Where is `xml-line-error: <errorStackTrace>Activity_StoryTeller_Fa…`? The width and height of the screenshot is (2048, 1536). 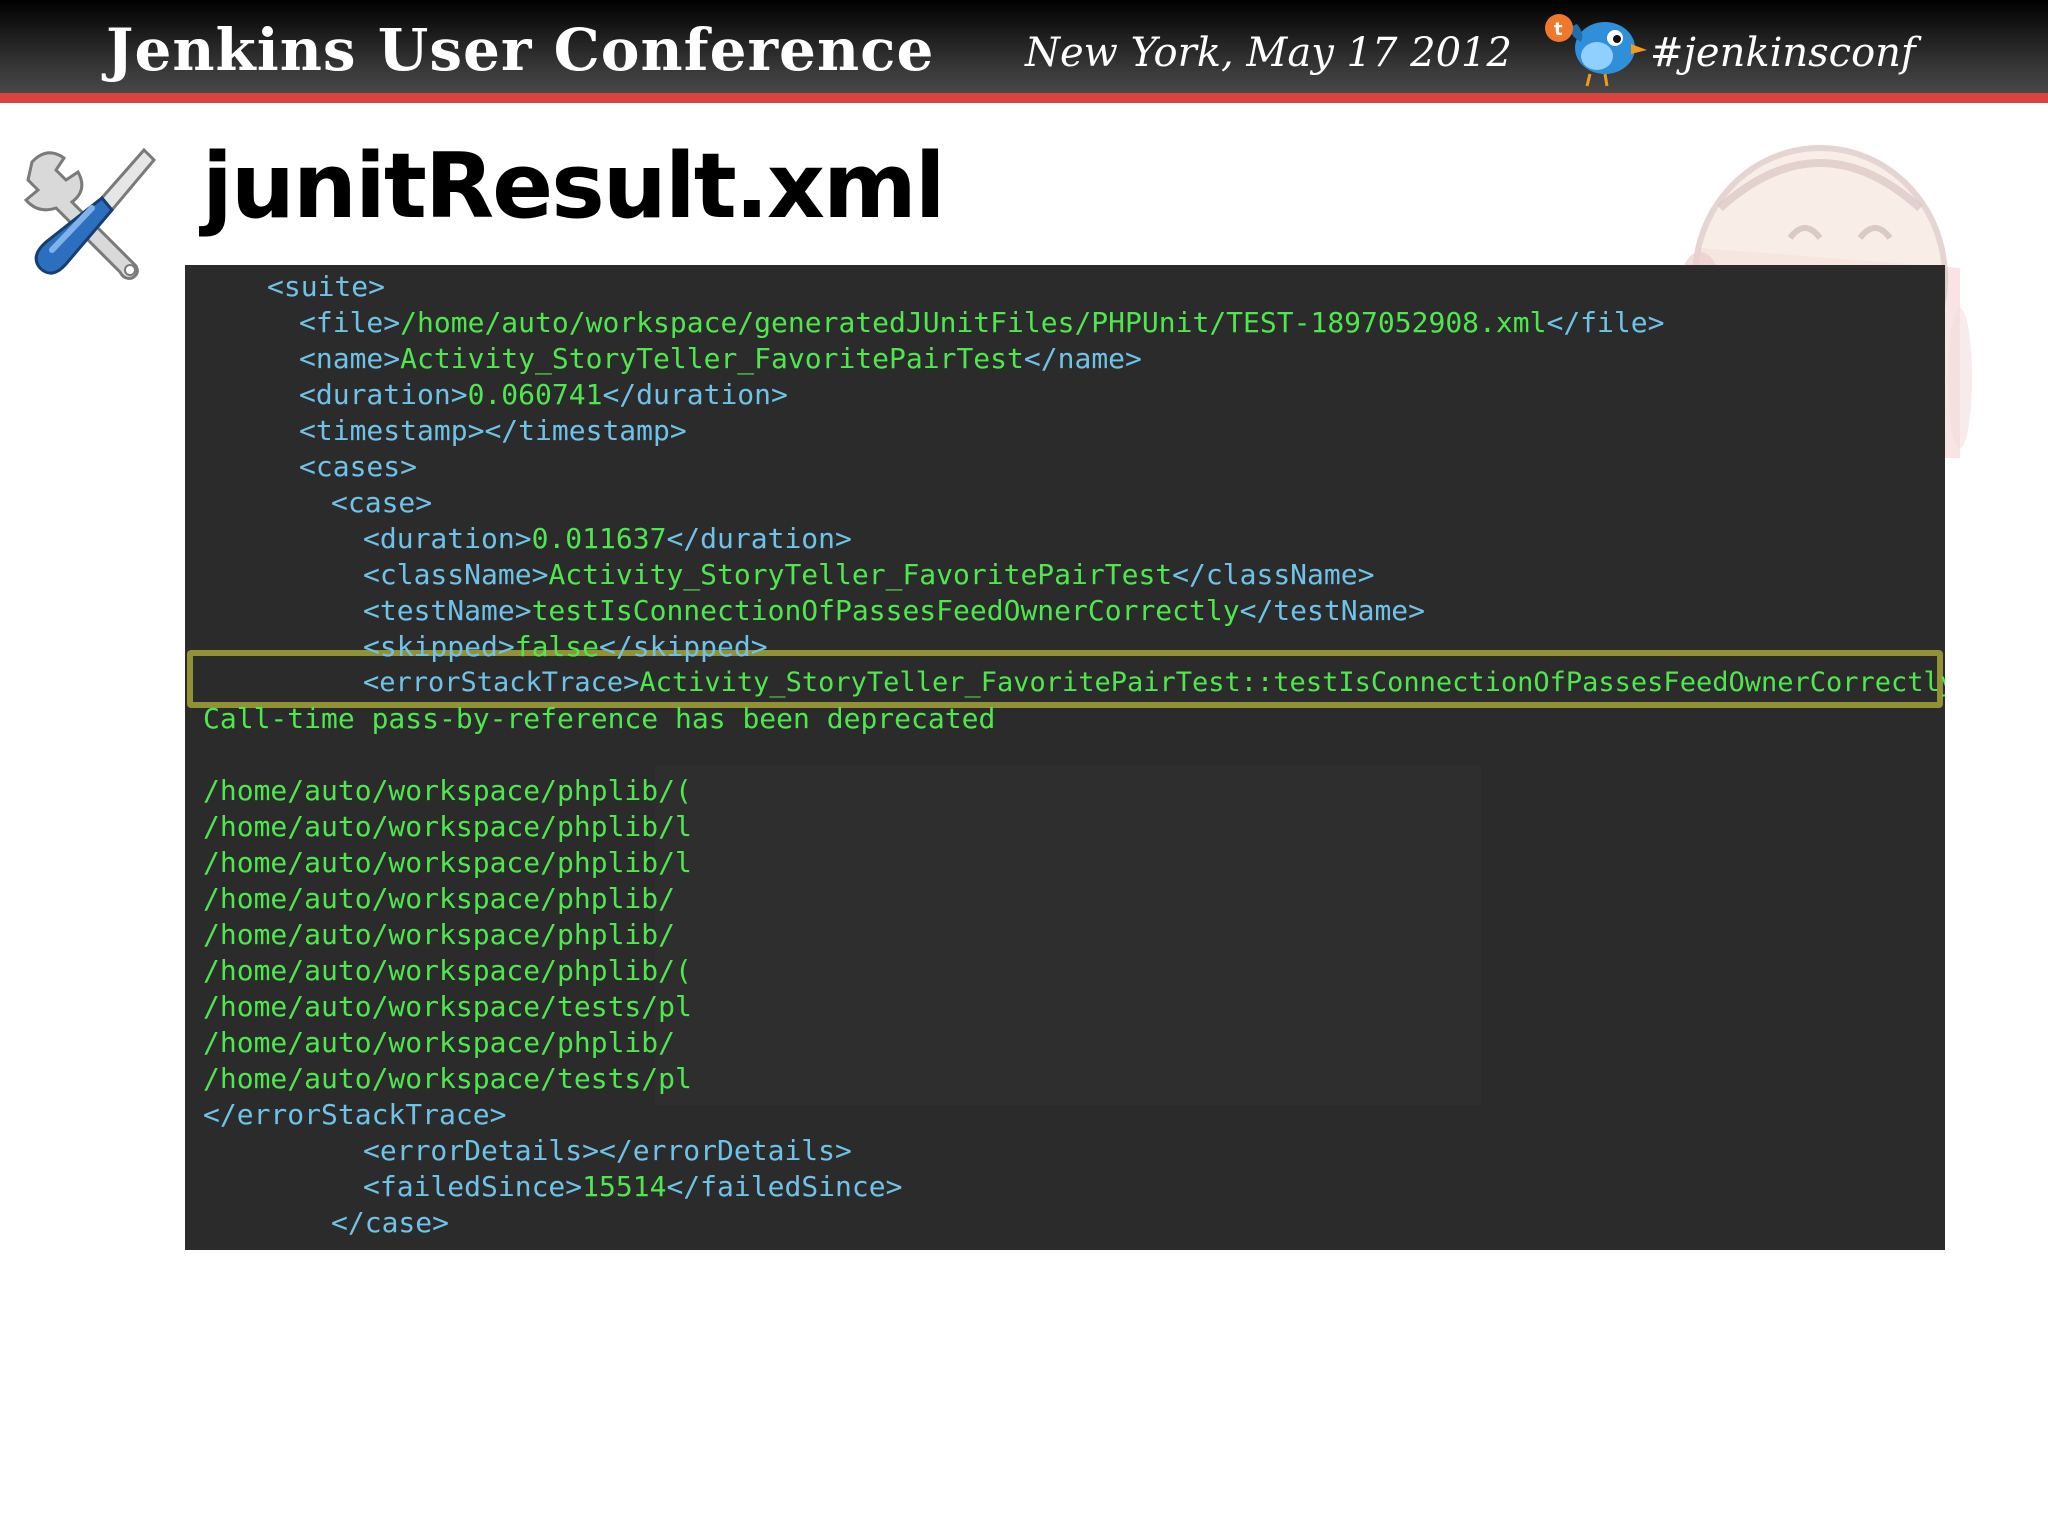 xml-line-error: <errorStackTrace>Activity_StoryTeller_Fa… is located at coordinates (1154, 682).